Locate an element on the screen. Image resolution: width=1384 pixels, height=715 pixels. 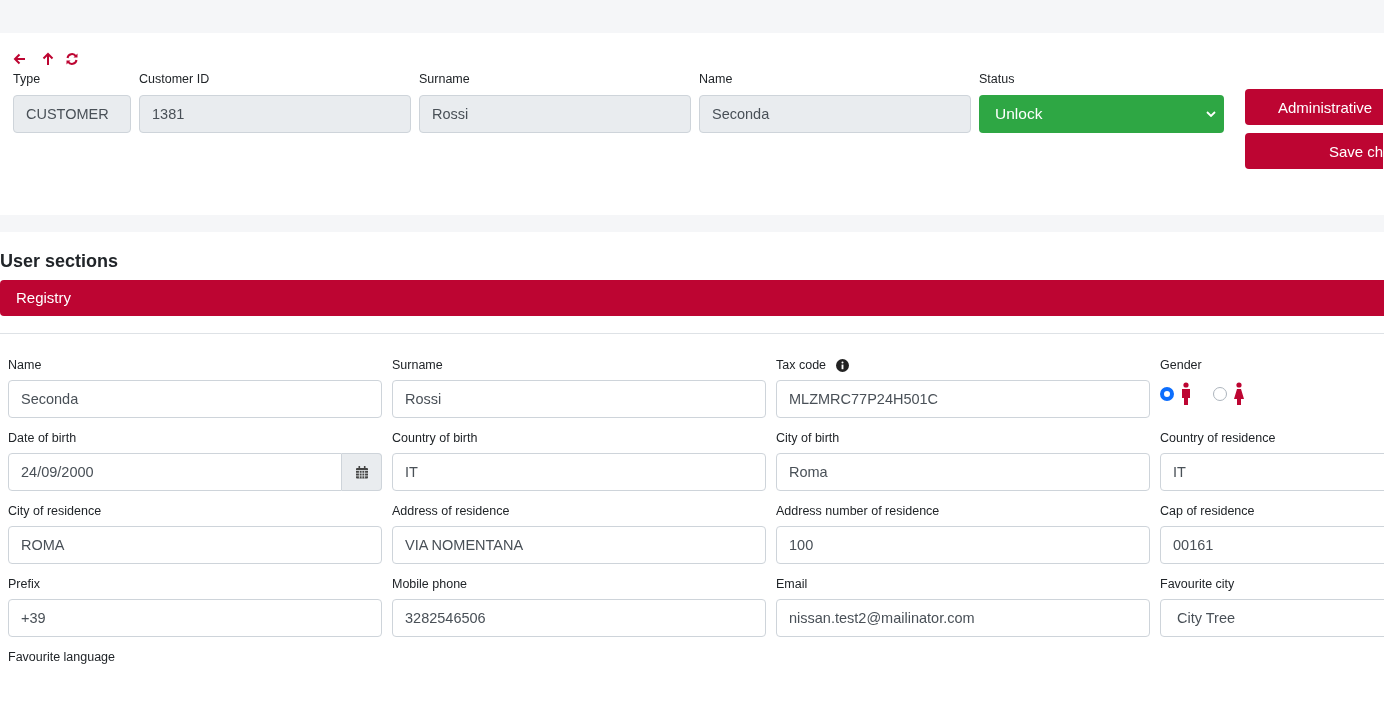
date-input-field: 24/09/2000 is located at coordinates (175, 472).